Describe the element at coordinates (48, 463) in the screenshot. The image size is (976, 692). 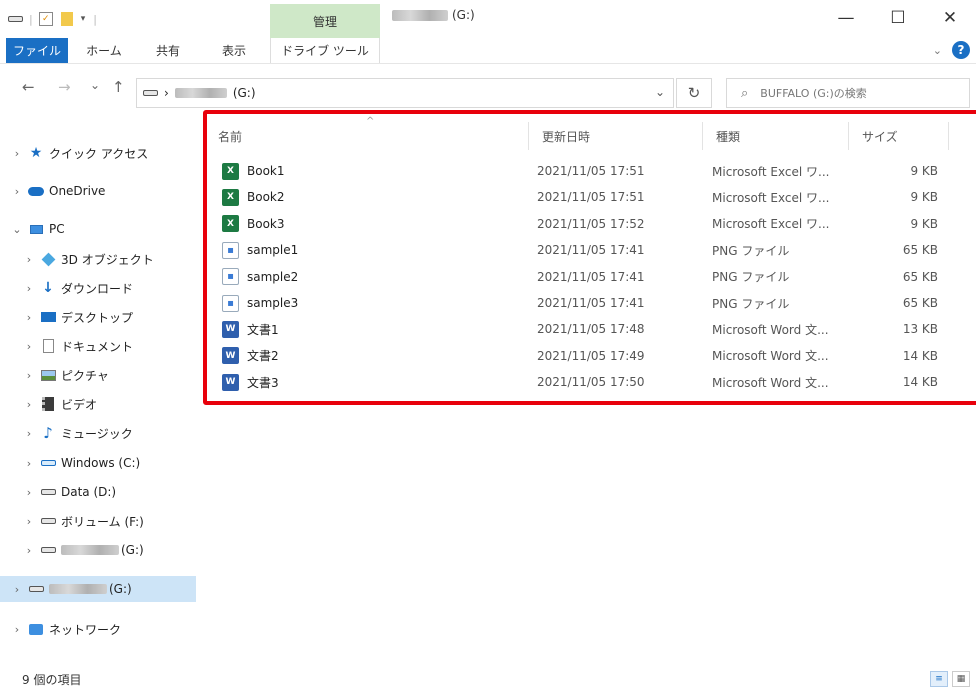
I see `windows-drive-icon` at that location.